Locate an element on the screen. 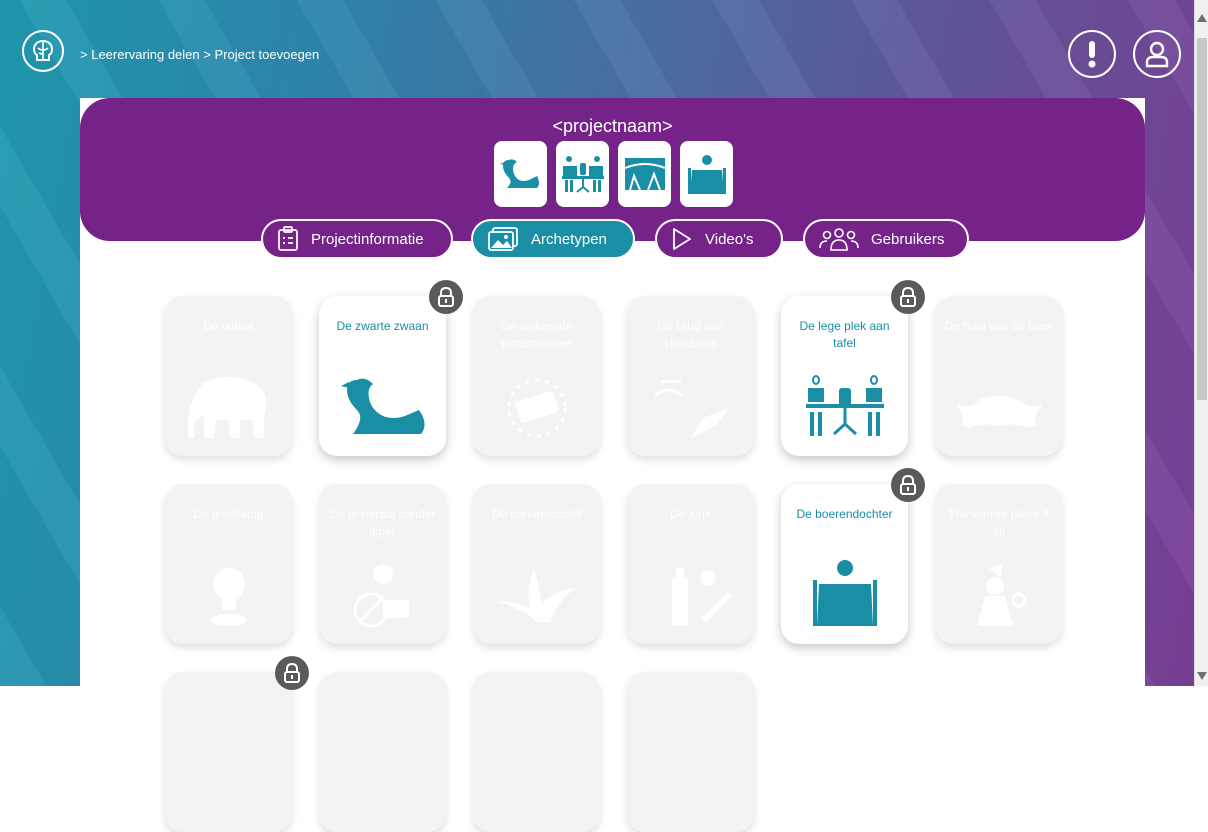 This screenshot has width=1208, height=832. archetype-title: De bananenschil is located at coordinates (536, 514).